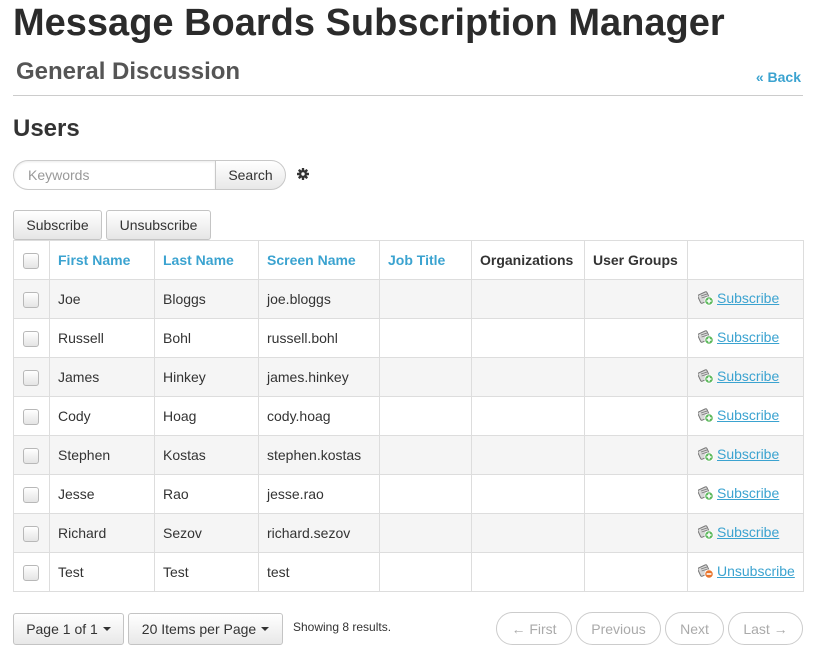 The image size is (816, 654). I want to click on search-button: Search, so click(250, 175).